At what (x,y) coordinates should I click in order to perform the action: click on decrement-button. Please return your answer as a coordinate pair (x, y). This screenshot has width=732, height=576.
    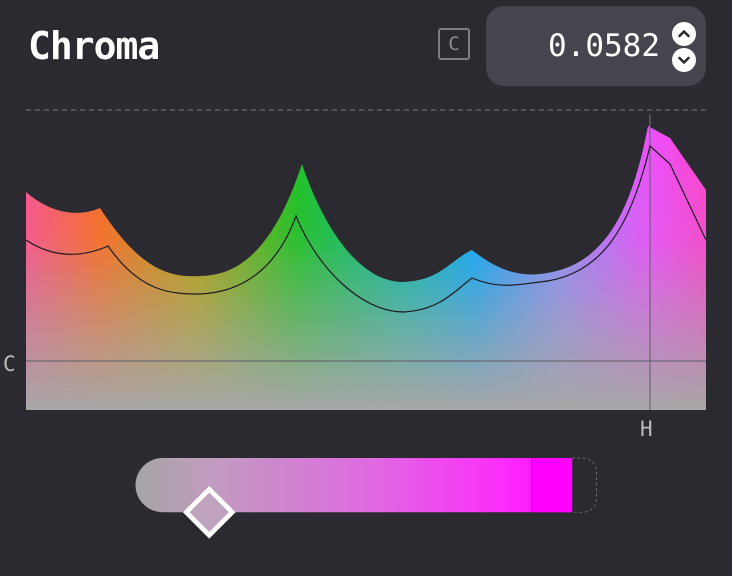
    Looking at the image, I should click on (684, 60).